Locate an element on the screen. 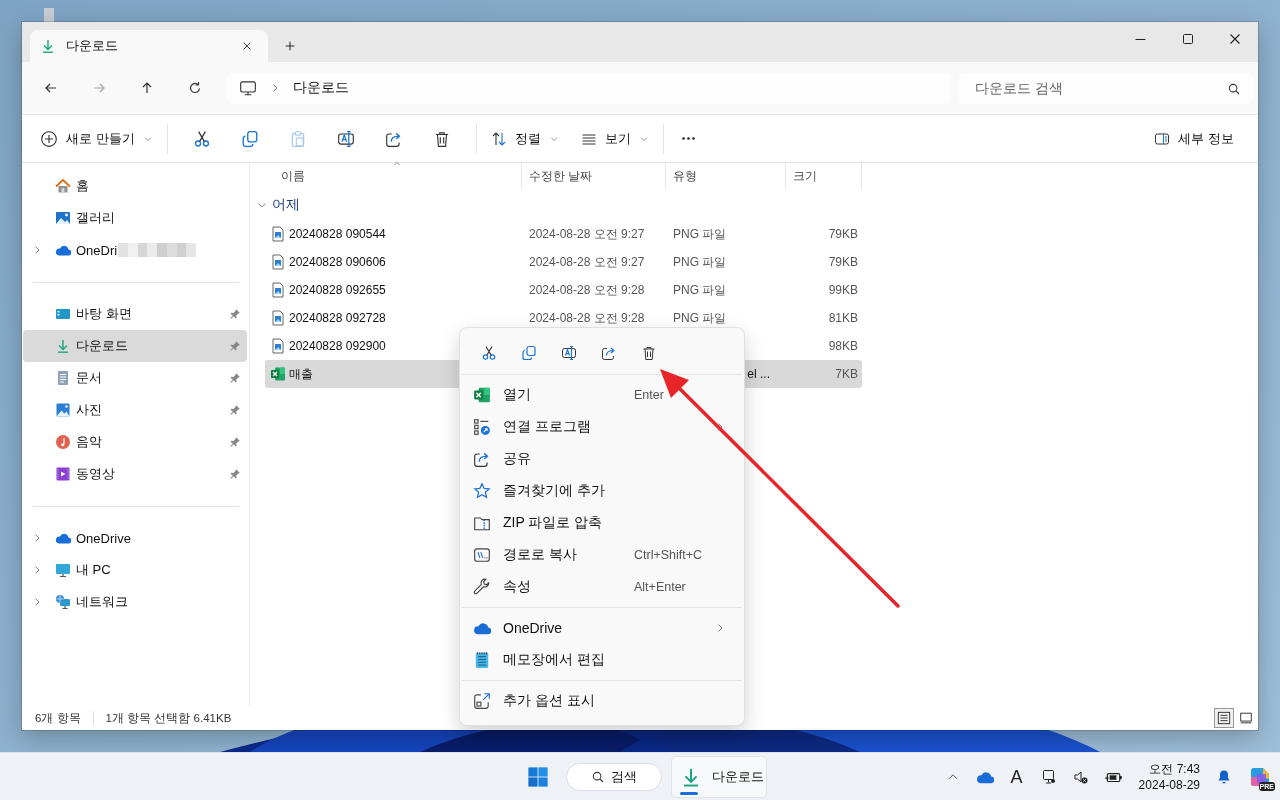  shortcut-hint: Alt+Enter is located at coordinates (660, 587).